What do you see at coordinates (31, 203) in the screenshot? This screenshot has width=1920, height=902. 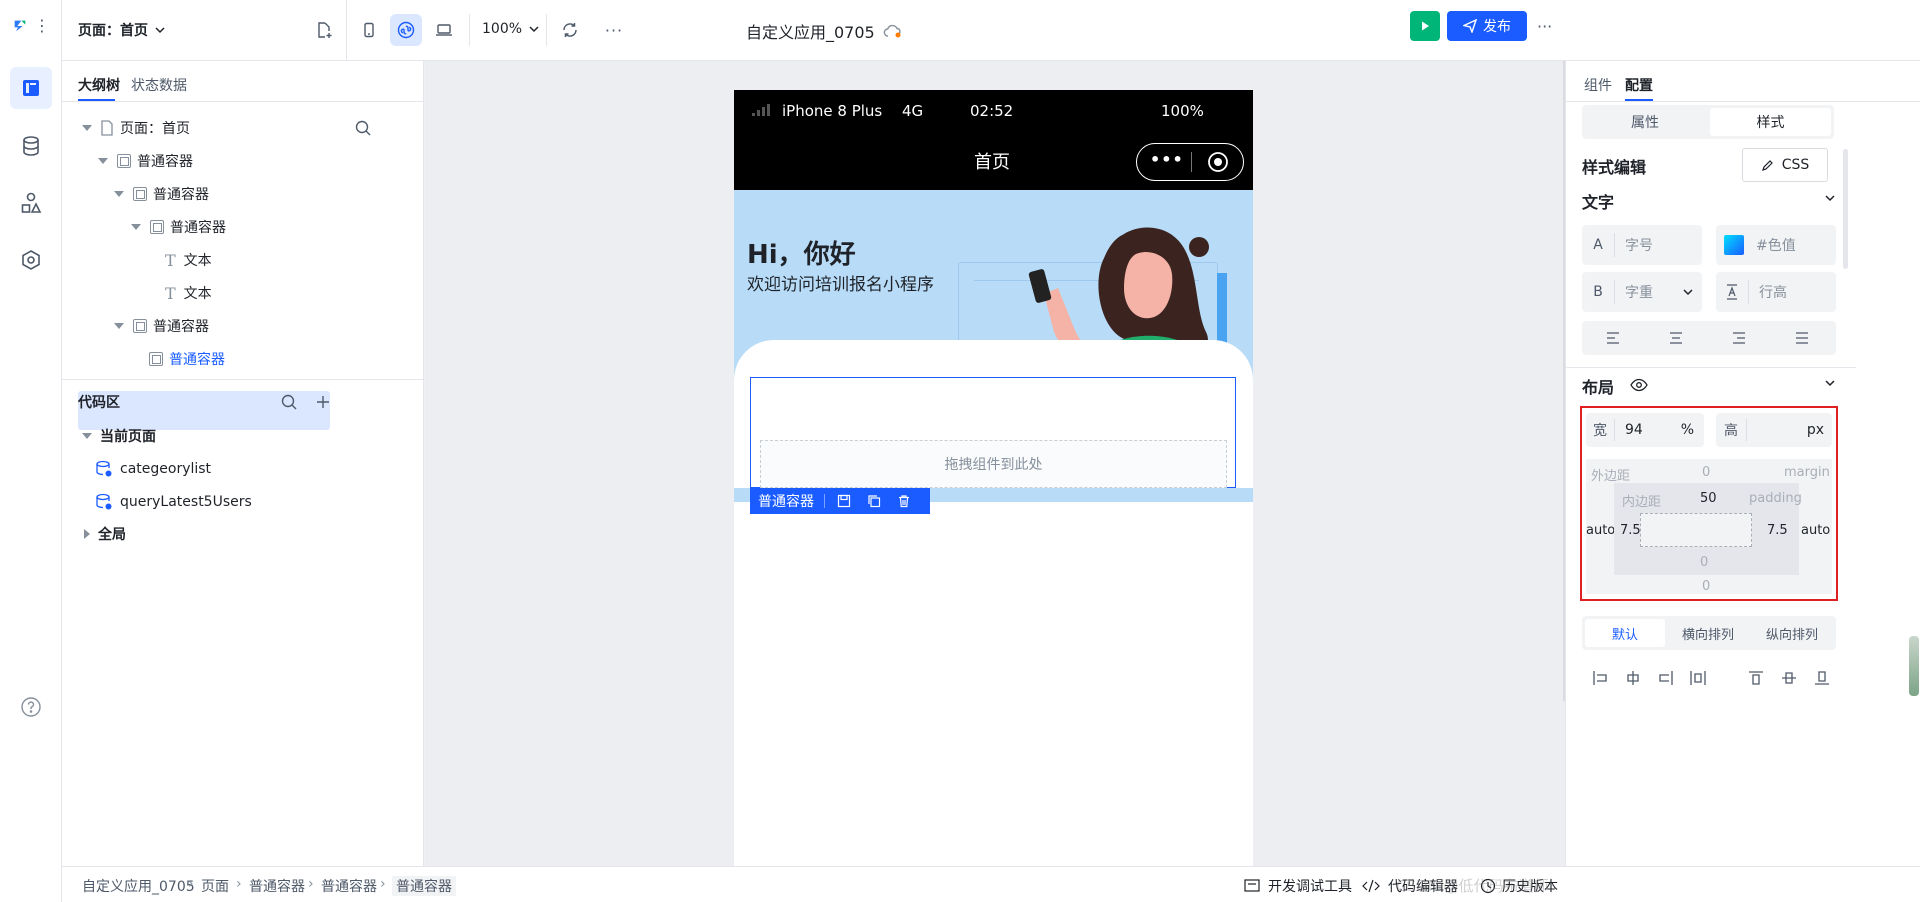 I see `components-button` at bounding box center [31, 203].